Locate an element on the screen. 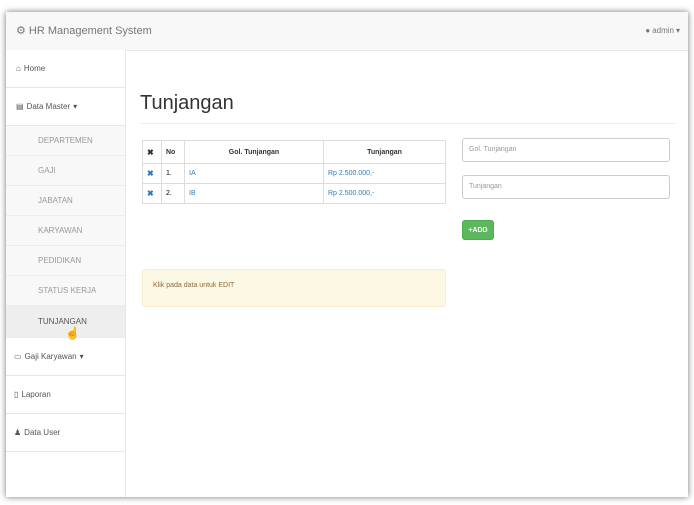  sidebar-item-label: Data Master is located at coordinates (48, 106).